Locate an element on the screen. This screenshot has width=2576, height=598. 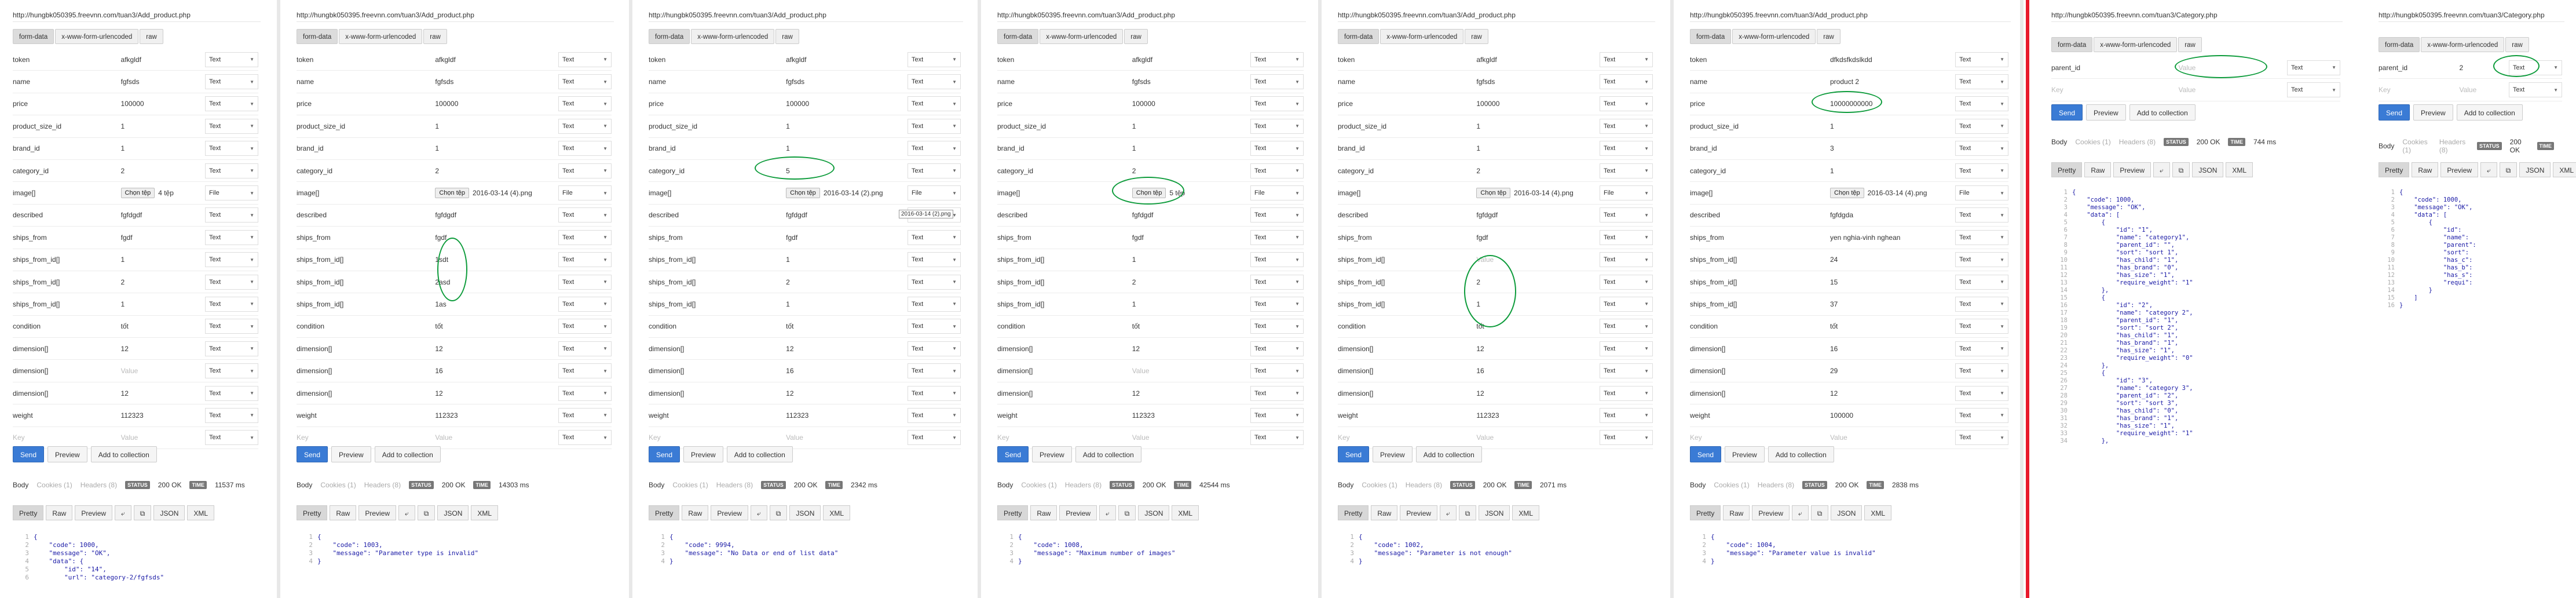
param-type-select: File ▼ is located at coordinates (1981, 193).